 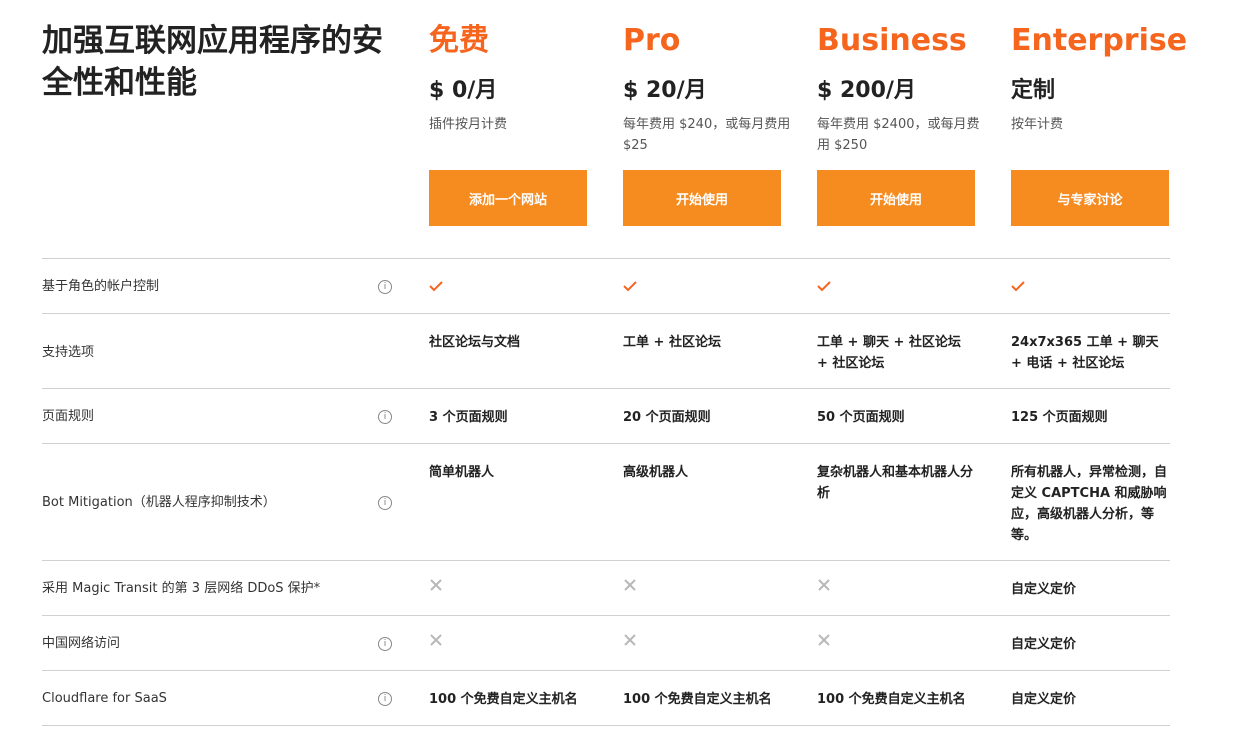 I want to click on plan-note: 按年计费, so click(x=1037, y=124).